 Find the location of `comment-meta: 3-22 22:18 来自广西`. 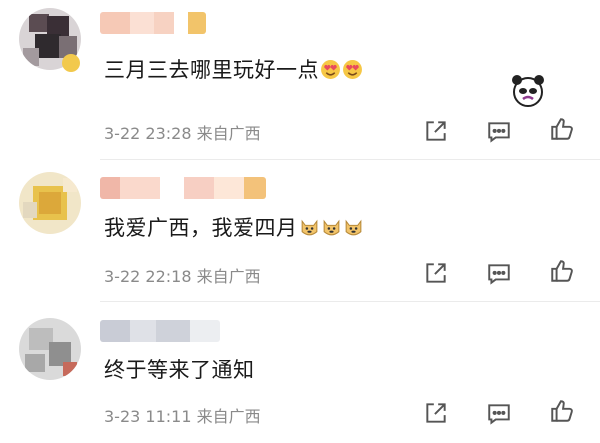

comment-meta: 3-22 22:18 来自广西 is located at coordinates (182, 276).